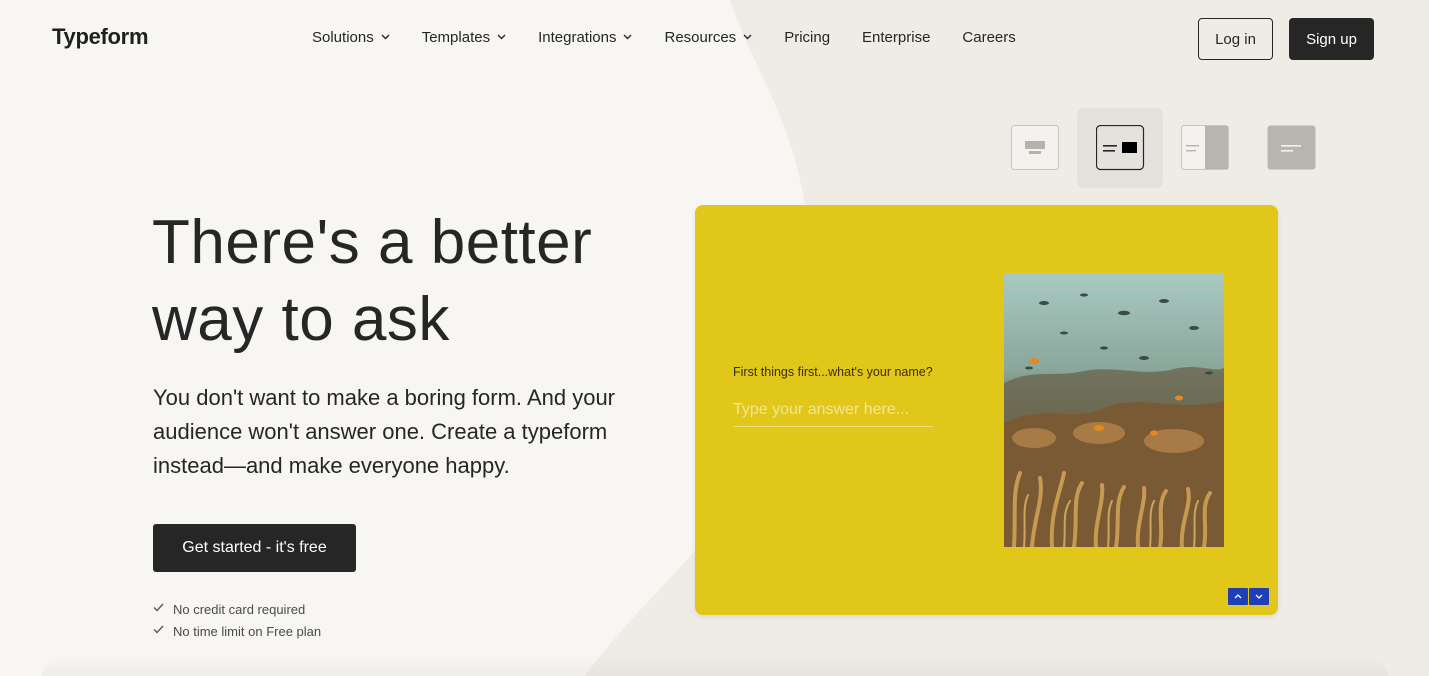  What do you see at coordinates (1120, 147) in the screenshot?
I see `layout-split-icon` at bounding box center [1120, 147].